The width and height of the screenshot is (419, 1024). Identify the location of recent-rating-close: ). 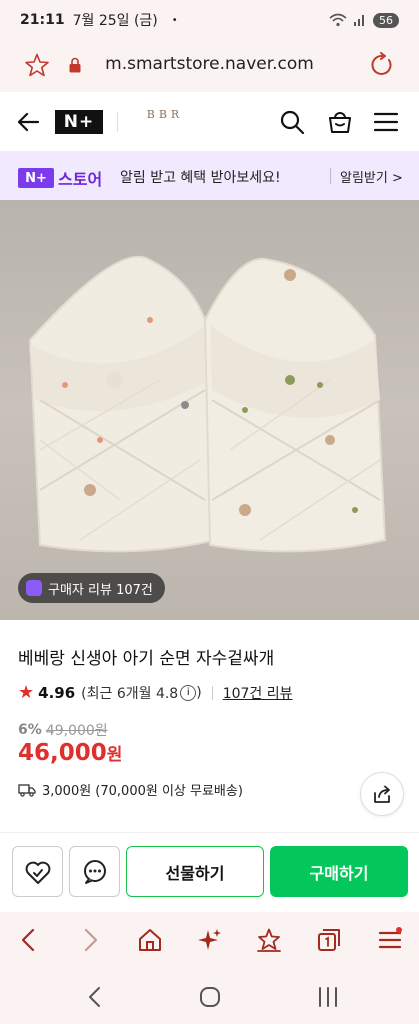
(199, 692).